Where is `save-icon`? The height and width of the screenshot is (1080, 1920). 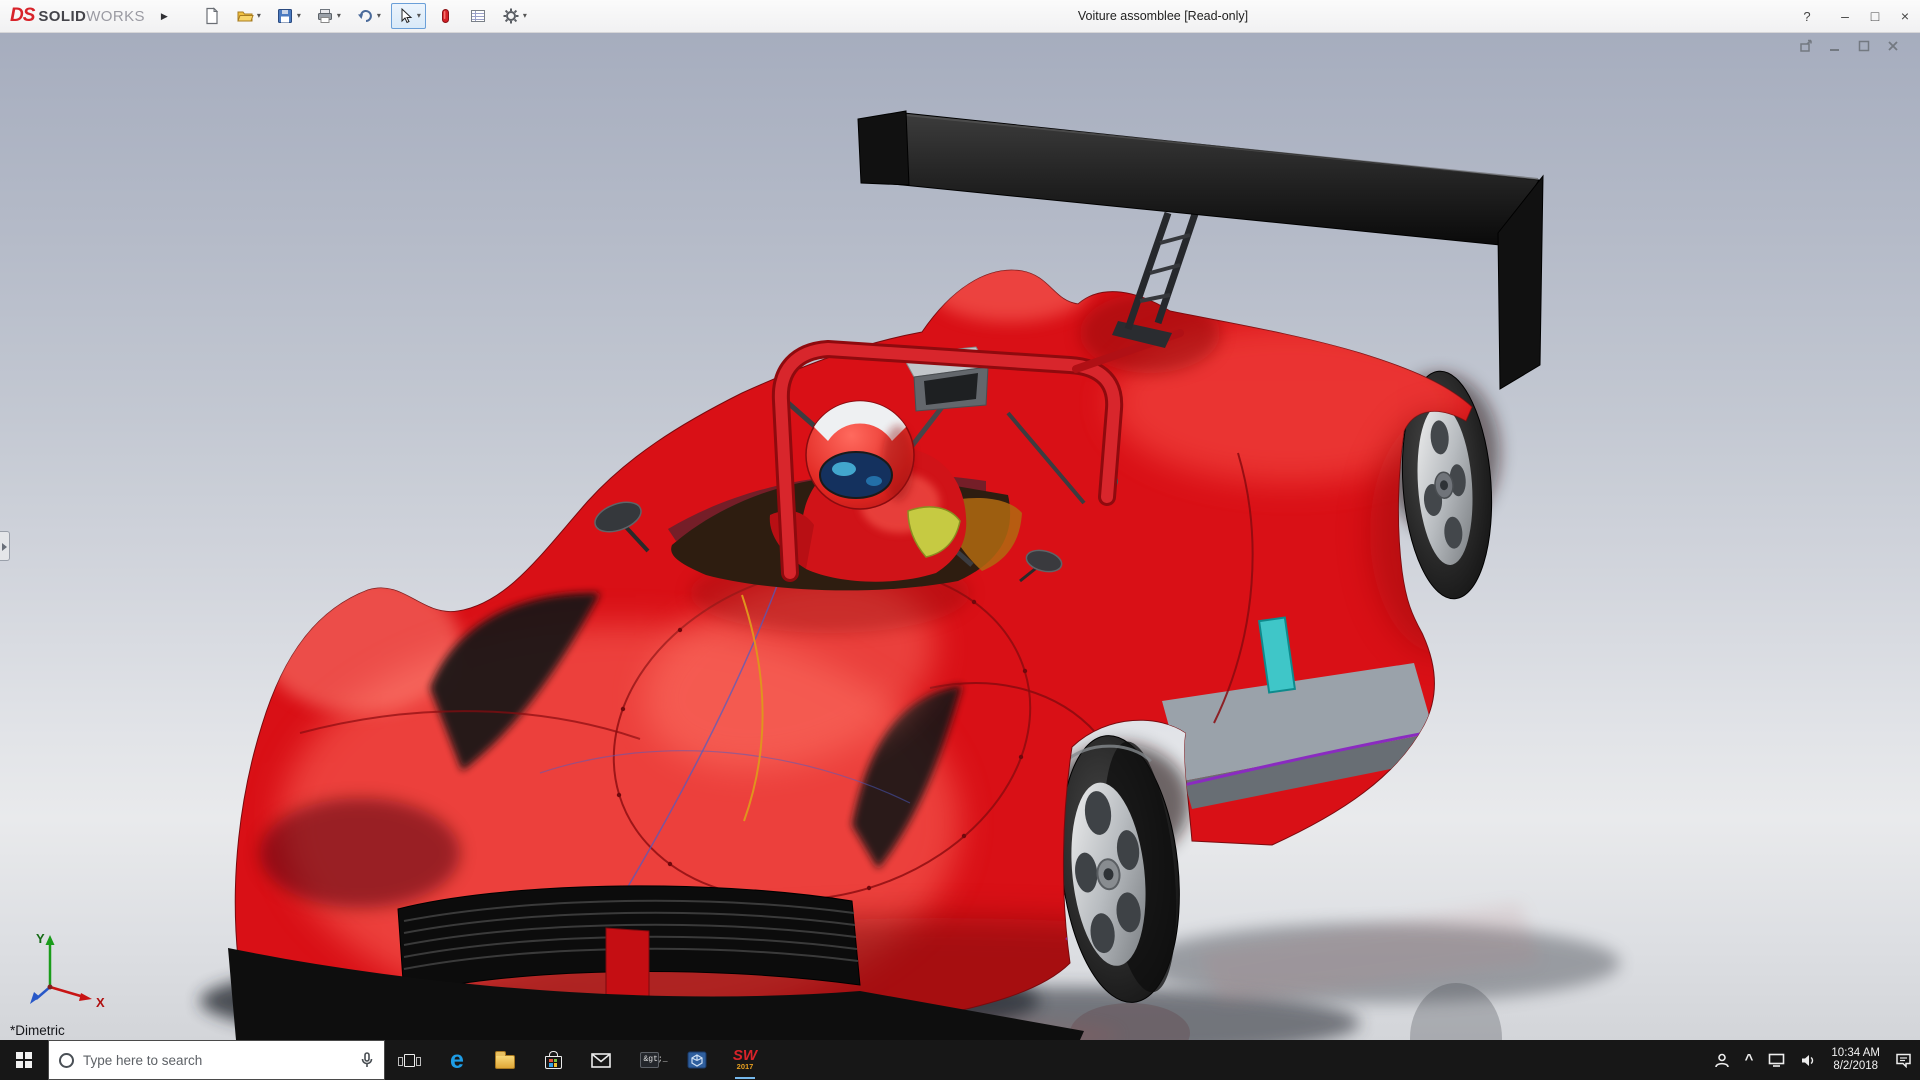 save-icon is located at coordinates (284, 16).